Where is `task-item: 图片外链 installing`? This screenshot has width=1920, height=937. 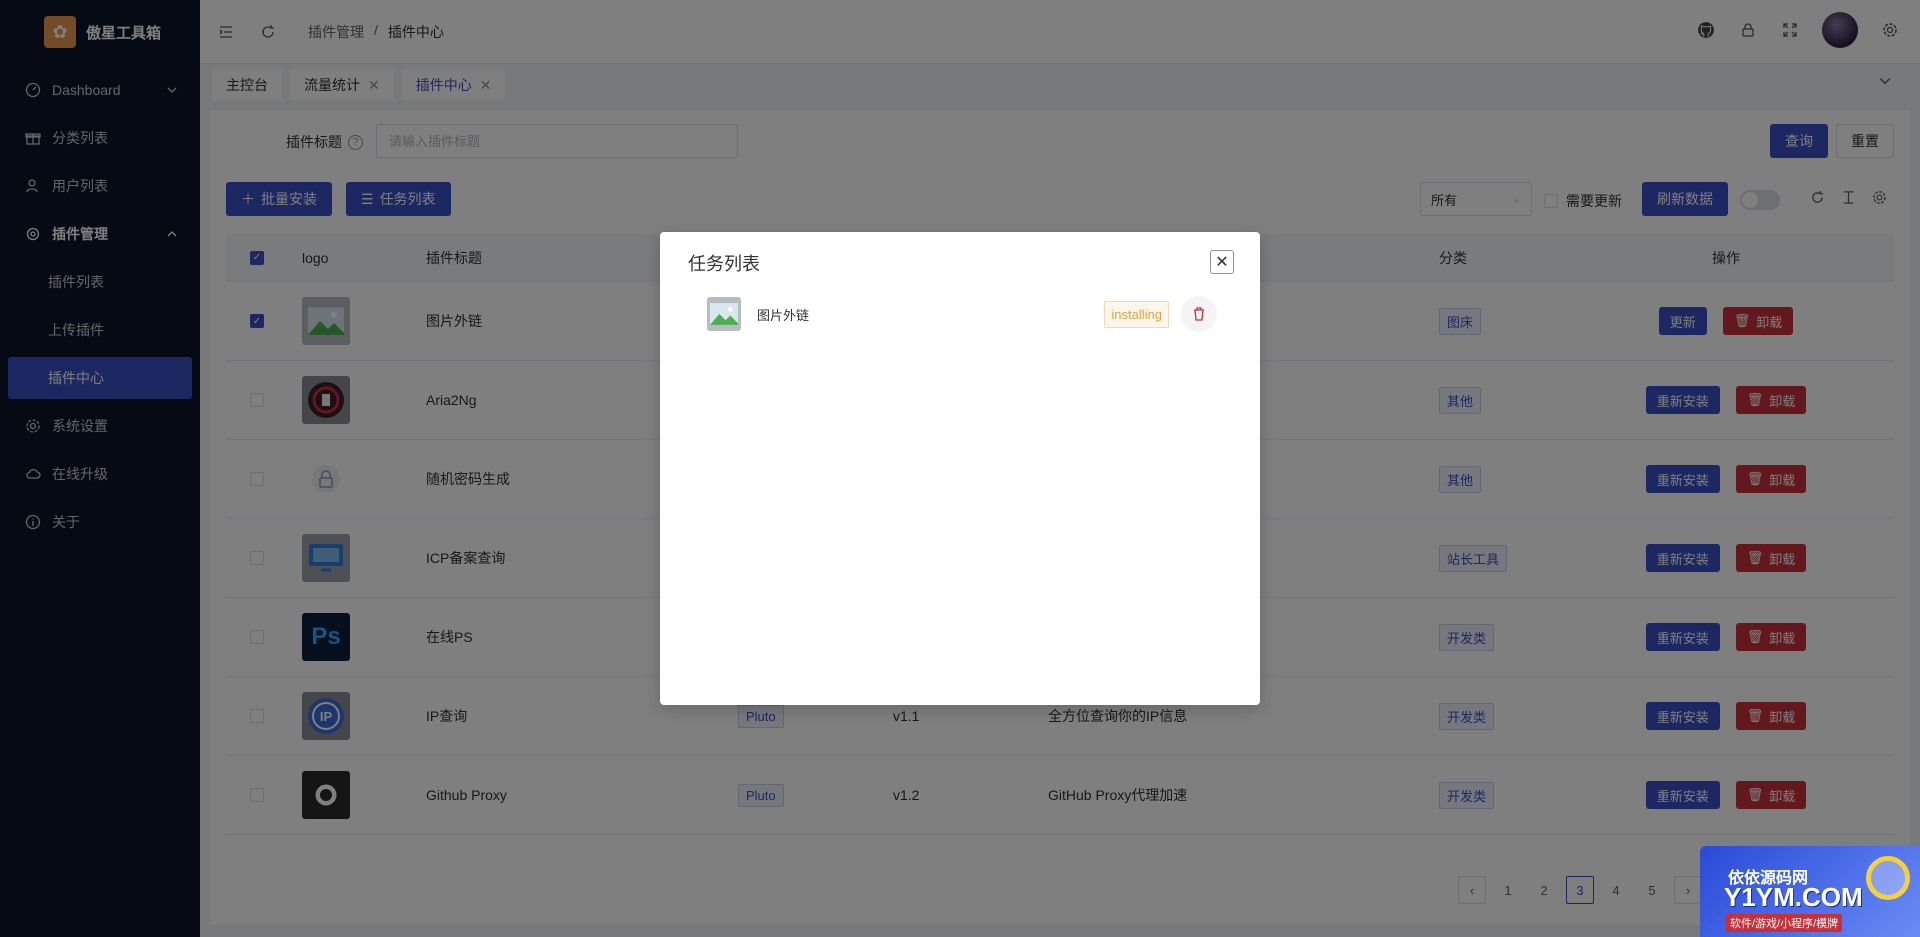 task-item: 图片外链 installing is located at coordinates (962, 314).